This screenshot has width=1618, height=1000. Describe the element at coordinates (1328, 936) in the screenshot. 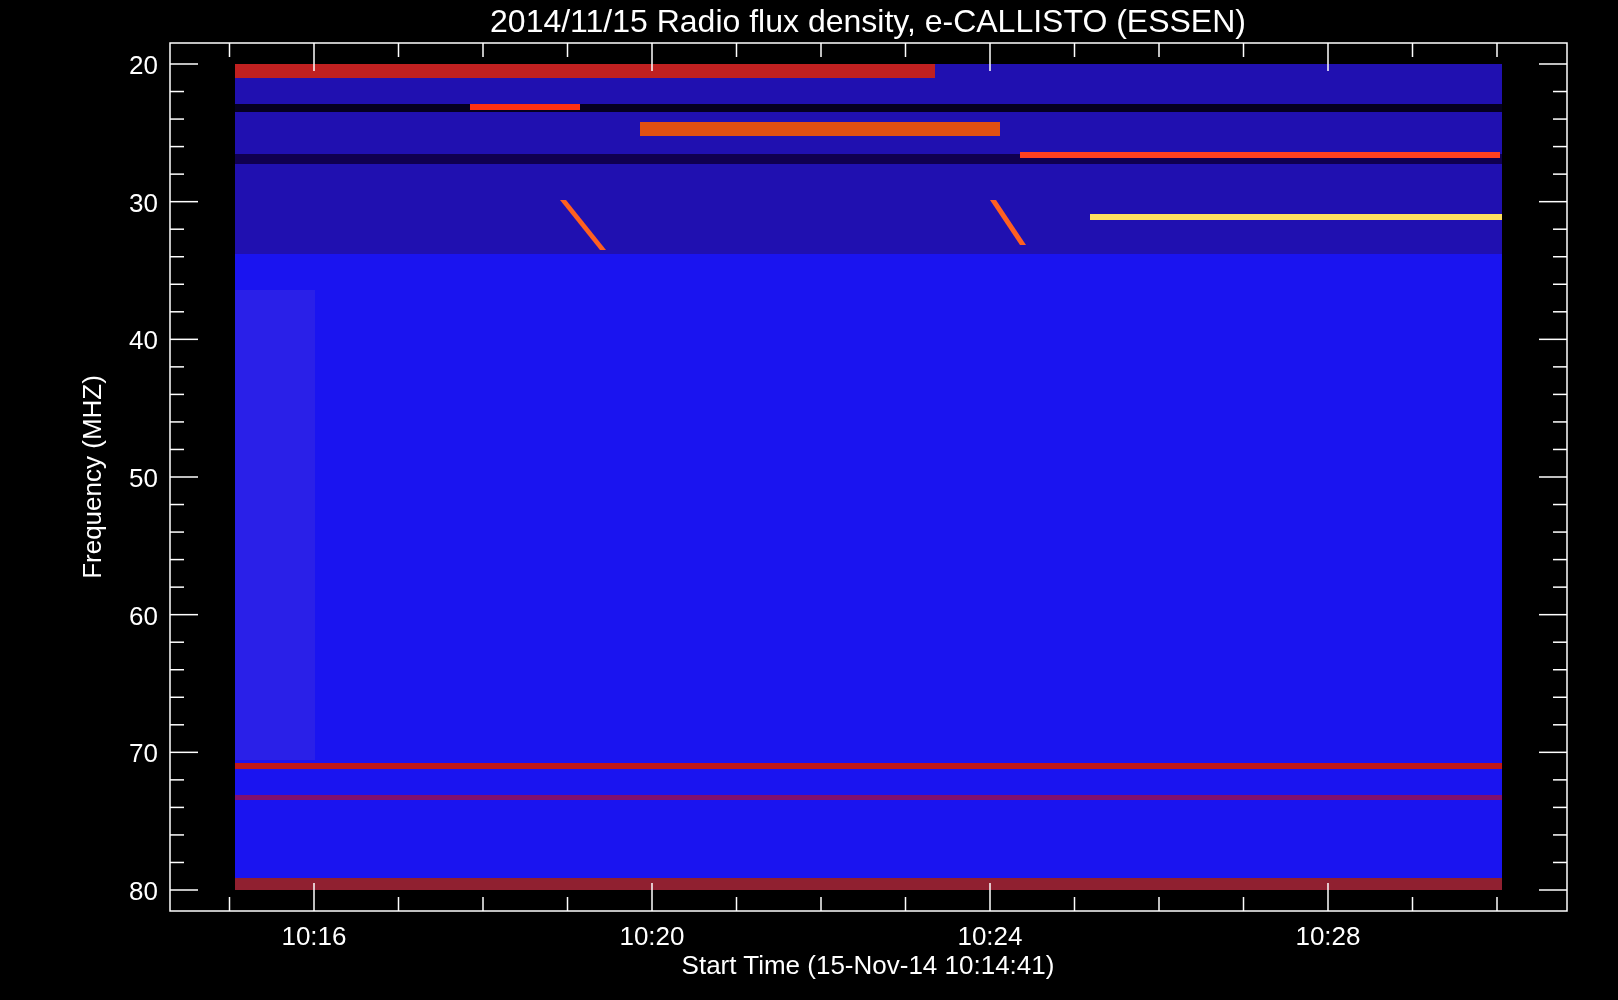

I see `x-tick-label: 10:28` at that location.